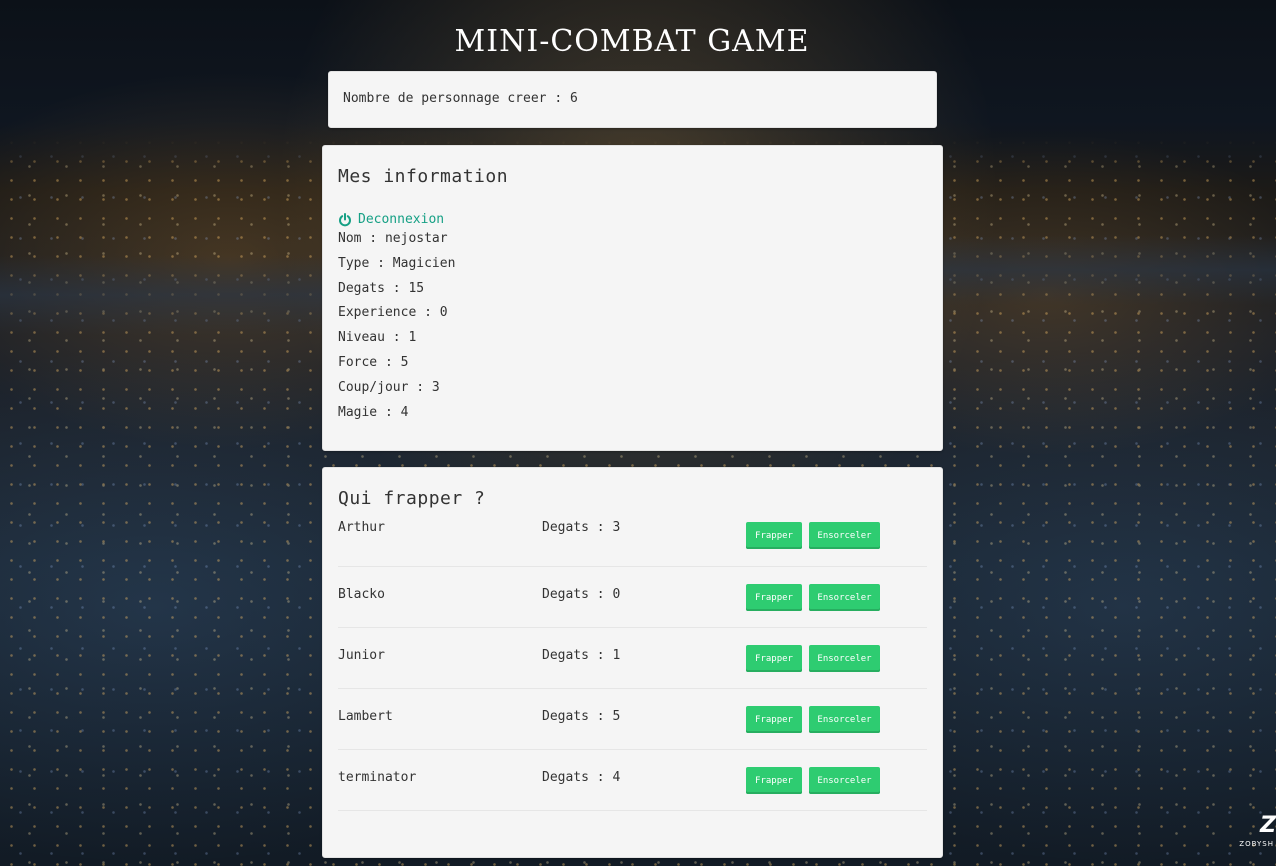  I want to click on target-name: Blacko, so click(361, 594).